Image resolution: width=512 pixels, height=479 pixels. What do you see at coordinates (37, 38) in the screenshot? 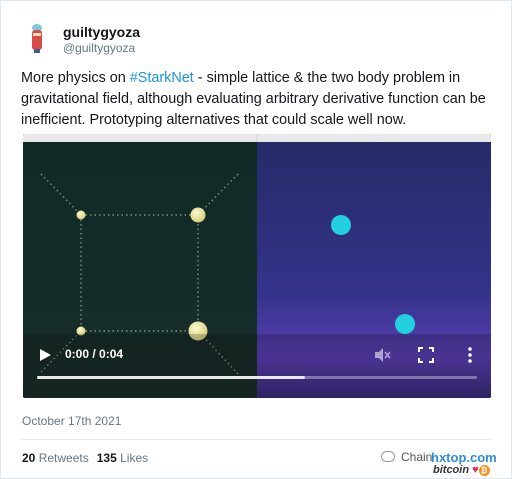
I see `avatar` at bounding box center [37, 38].